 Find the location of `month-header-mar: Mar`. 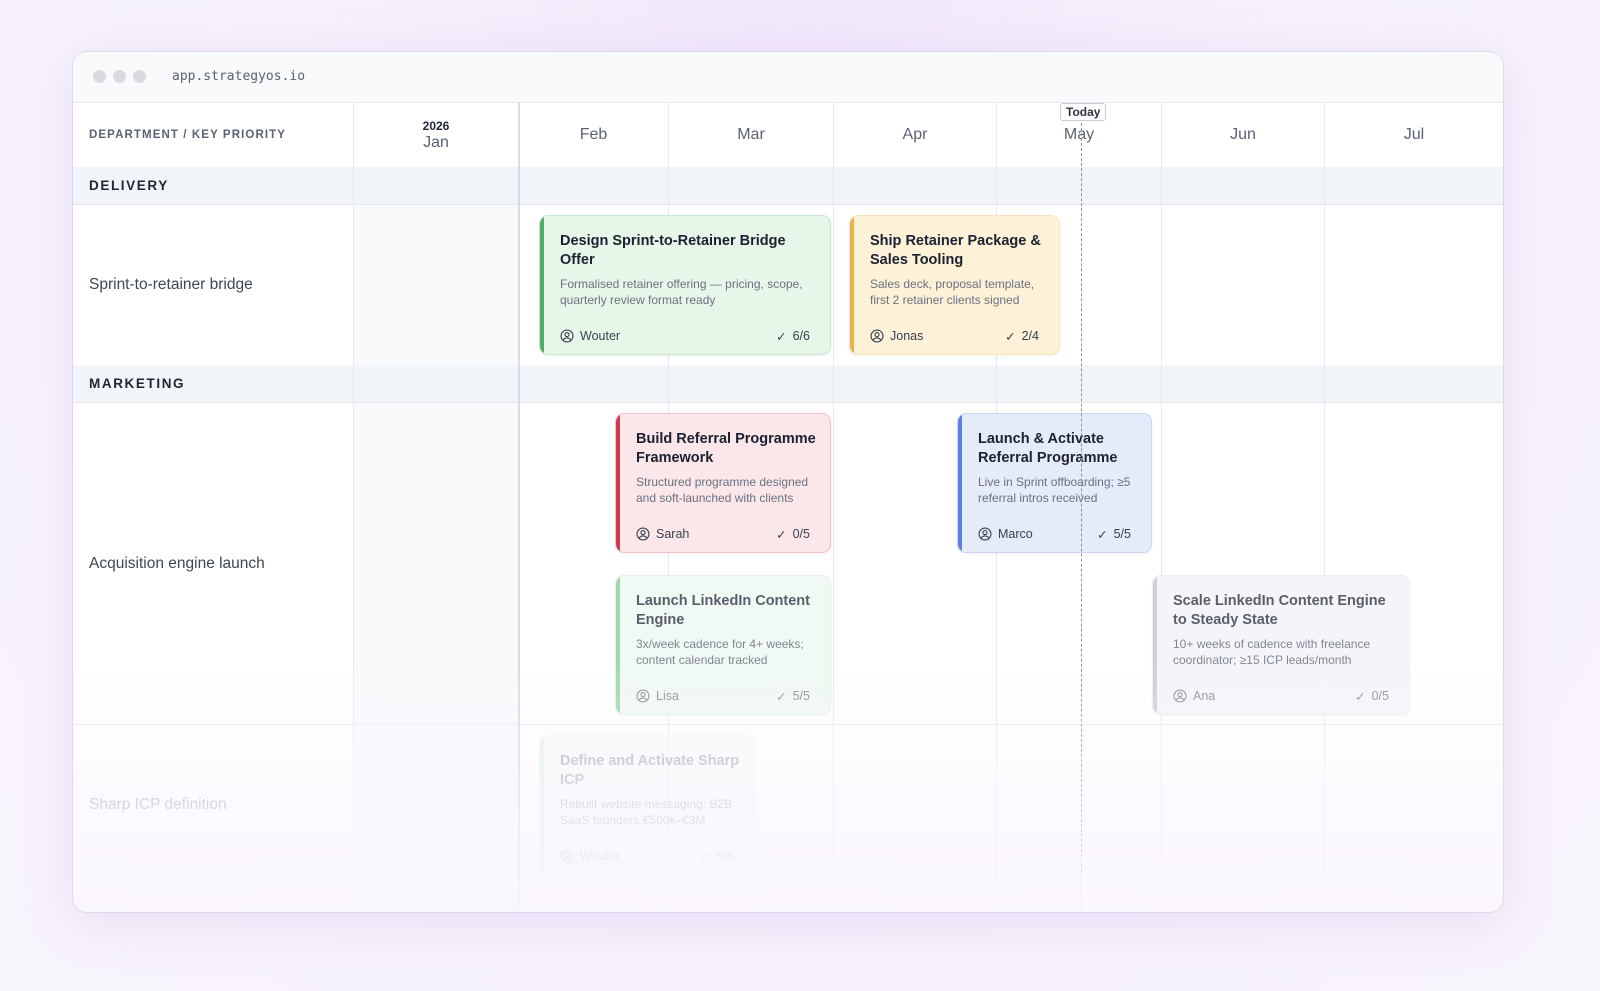

month-header-mar: Mar is located at coordinates (751, 135).